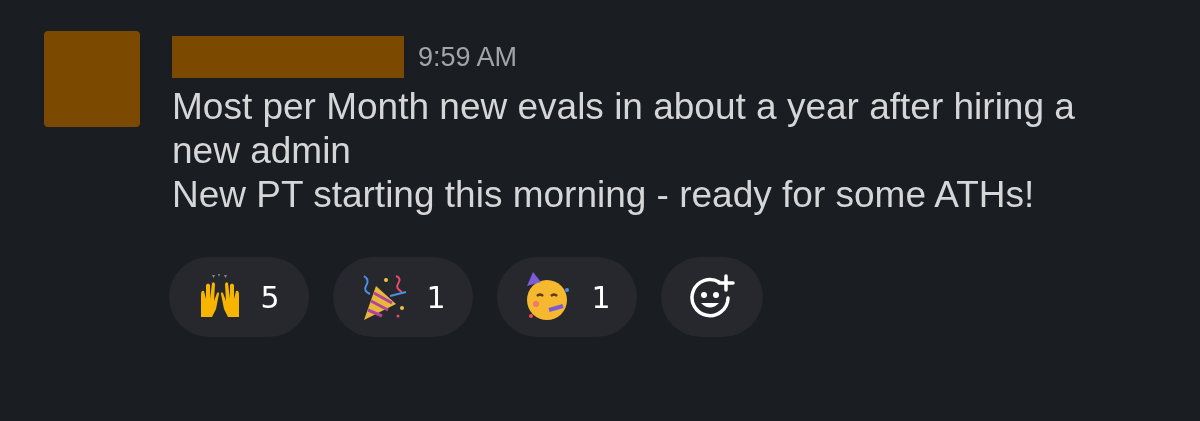 This screenshot has height=421, width=1200. I want to click on reaction-button: 5, so click(239, 297).